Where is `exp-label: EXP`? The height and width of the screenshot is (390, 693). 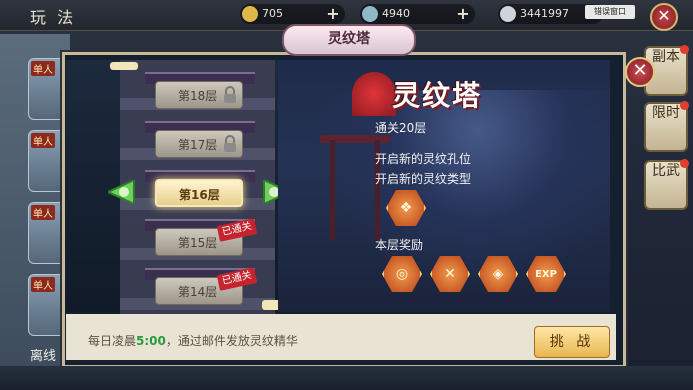
exp-label: EXP is located at coordinates (546, 274).